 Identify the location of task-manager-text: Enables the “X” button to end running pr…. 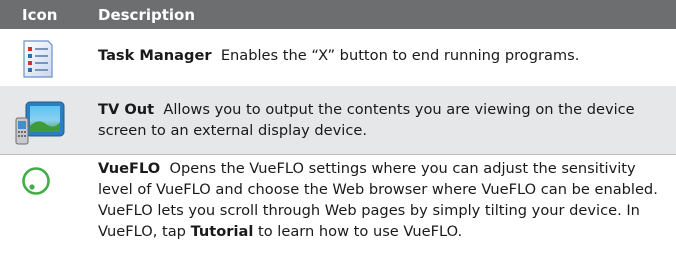
(400, 55).